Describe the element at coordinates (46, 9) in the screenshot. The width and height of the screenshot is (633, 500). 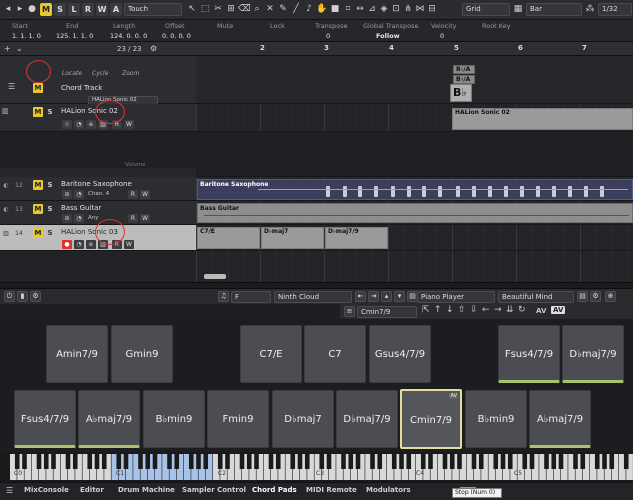
I see `mute-button: M` at that location.